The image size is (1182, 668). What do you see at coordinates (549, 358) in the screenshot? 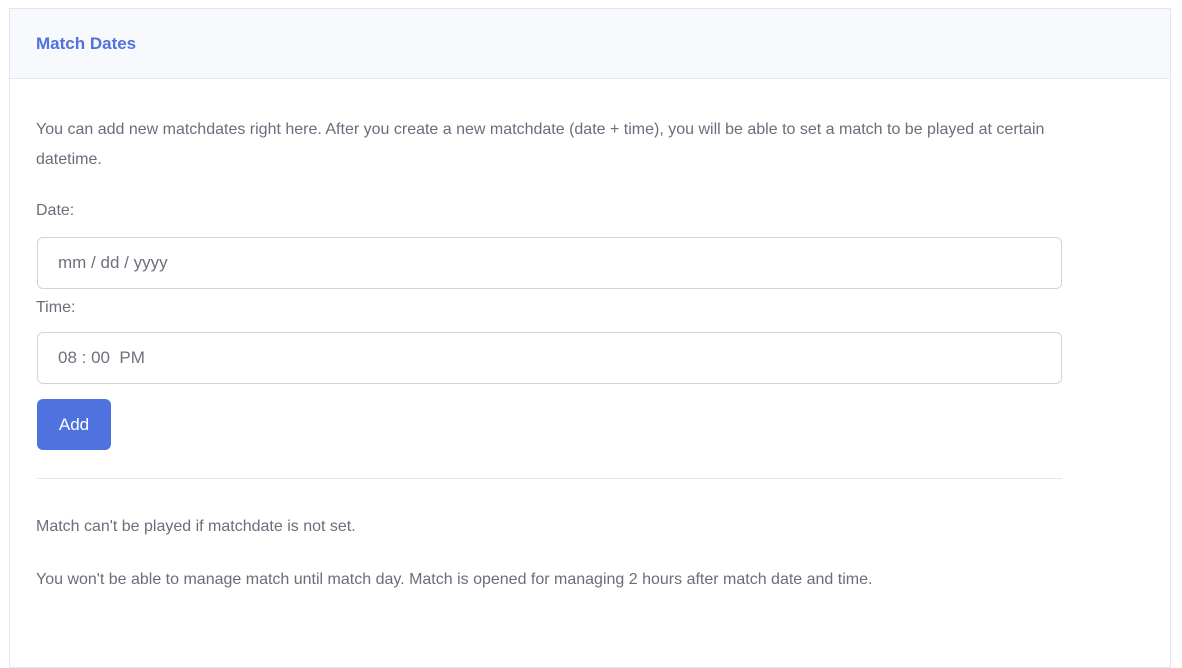
I see `time-input: 08 : 00 PM` at bounding box center [549, 358].